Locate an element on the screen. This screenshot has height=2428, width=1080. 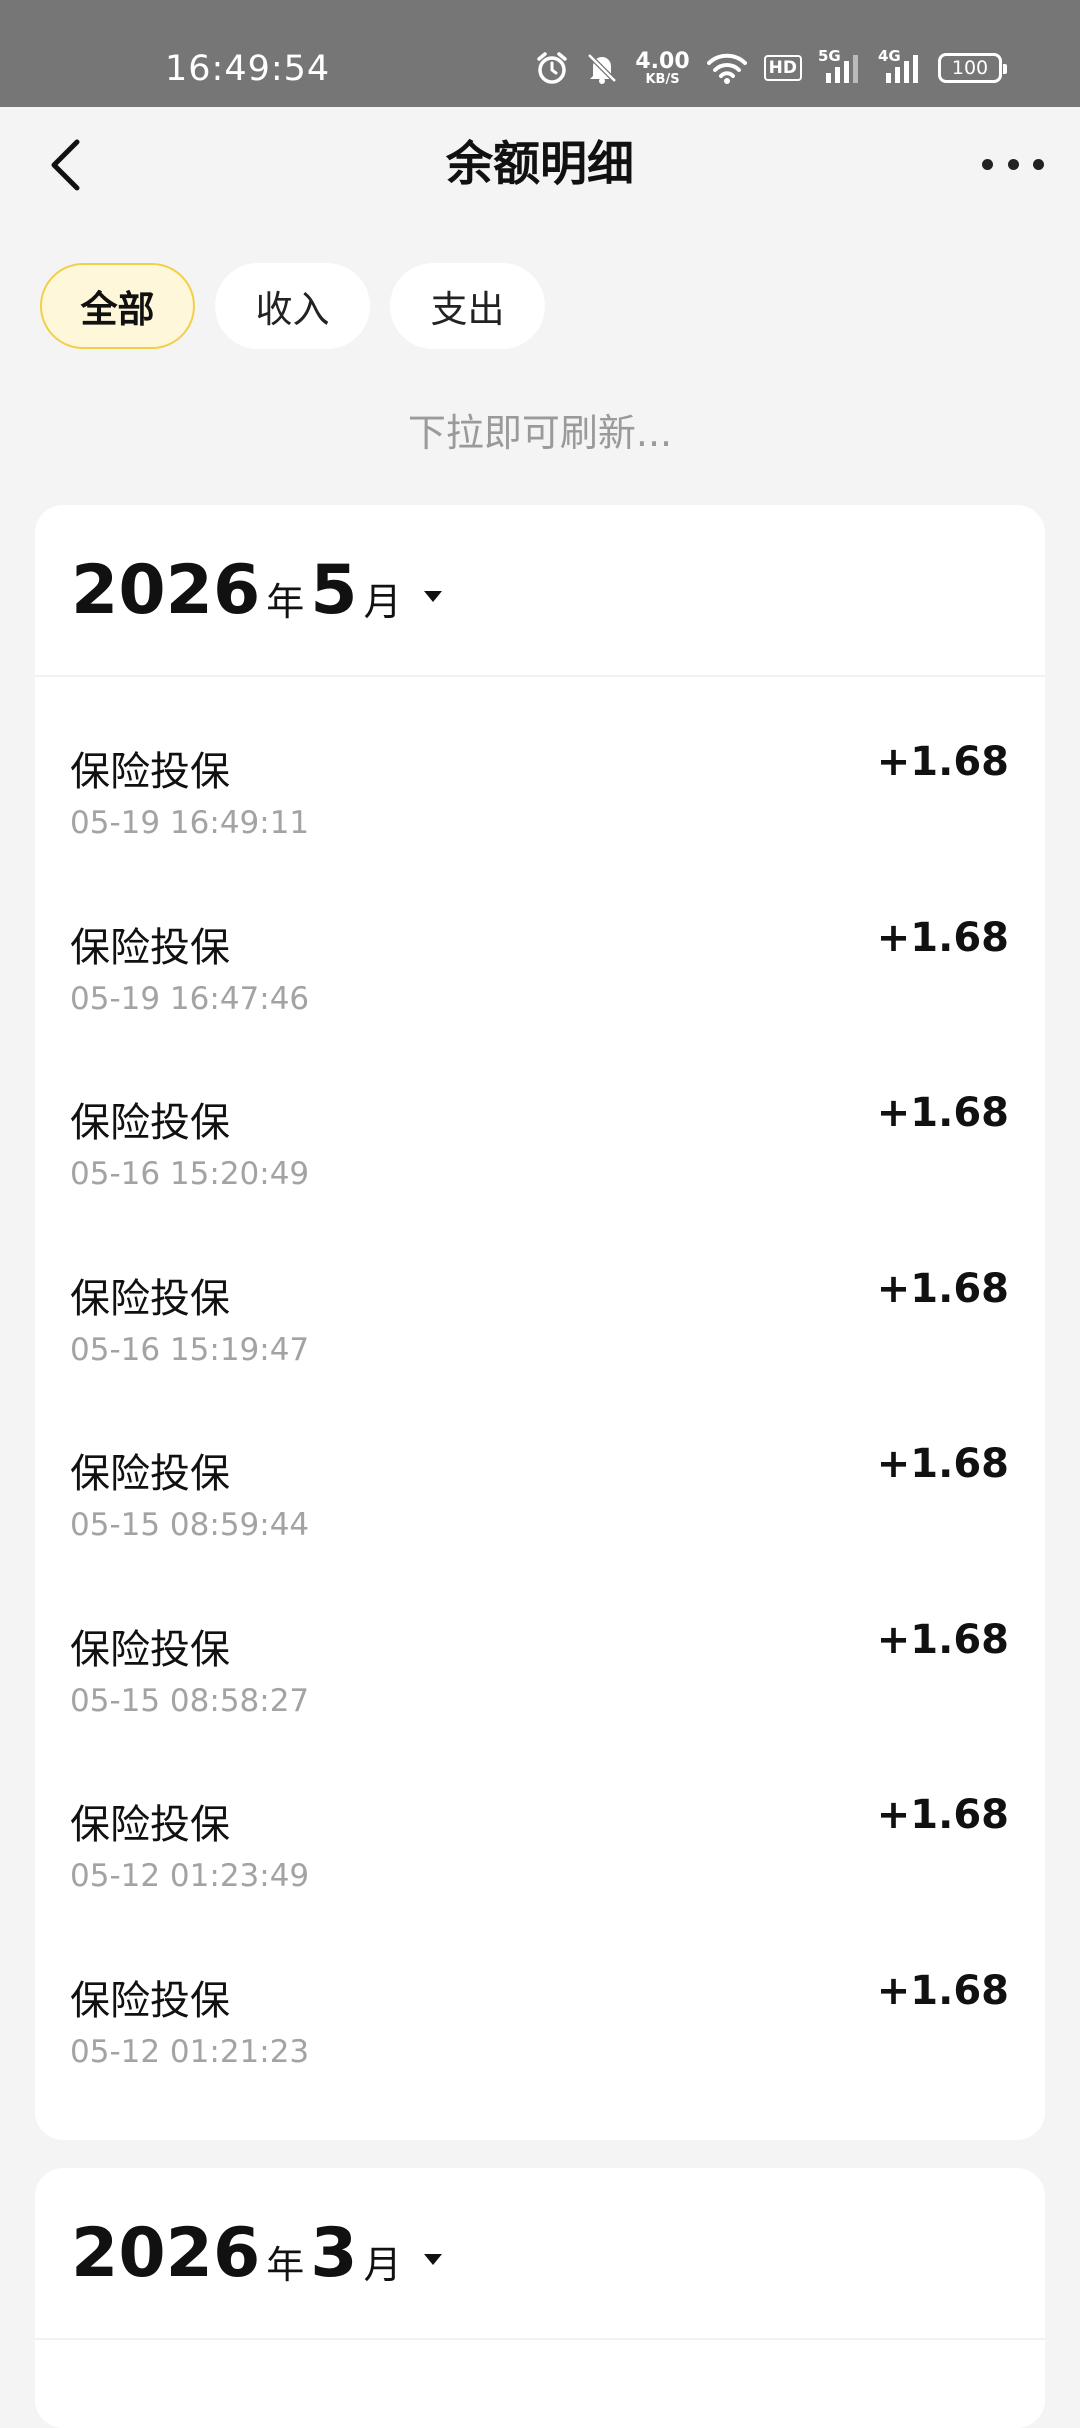
status-icons: 4.00 KB/S HD 5G 4G 100 is located at coordinates (771, 67).